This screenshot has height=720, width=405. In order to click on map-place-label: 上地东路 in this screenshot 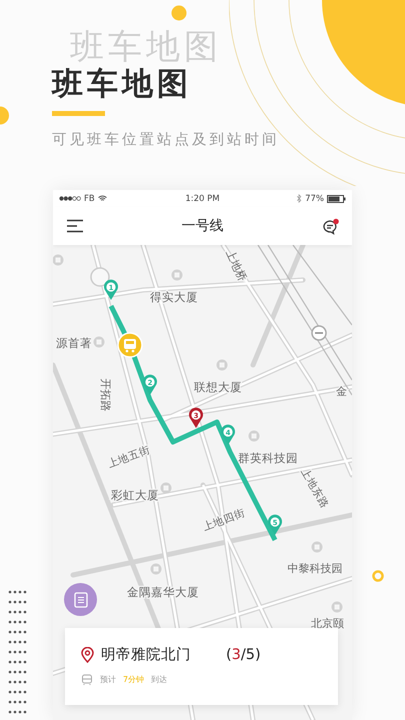, I will do `click(314, 488)`.